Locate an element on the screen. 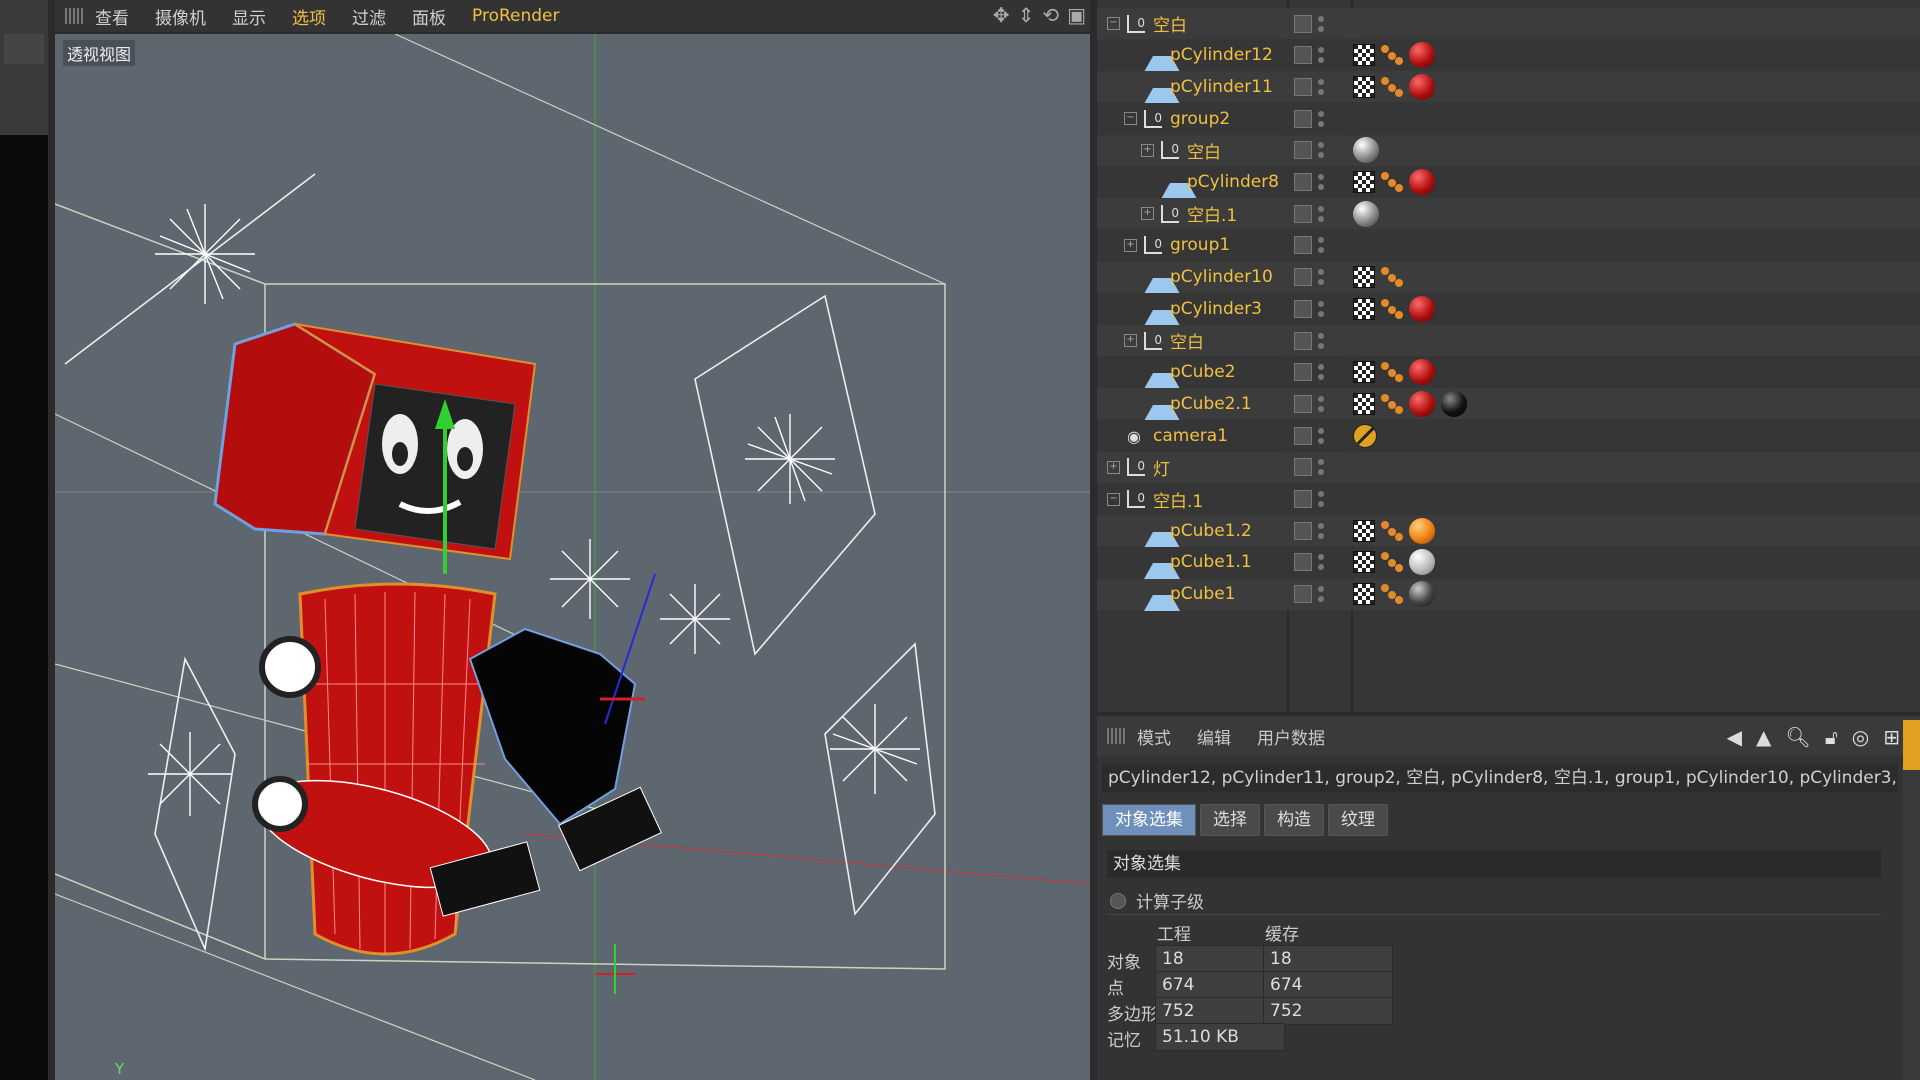 The image size is (1920, 1080). object-name: pCylinder3 is located at coordinates (1216, 309).